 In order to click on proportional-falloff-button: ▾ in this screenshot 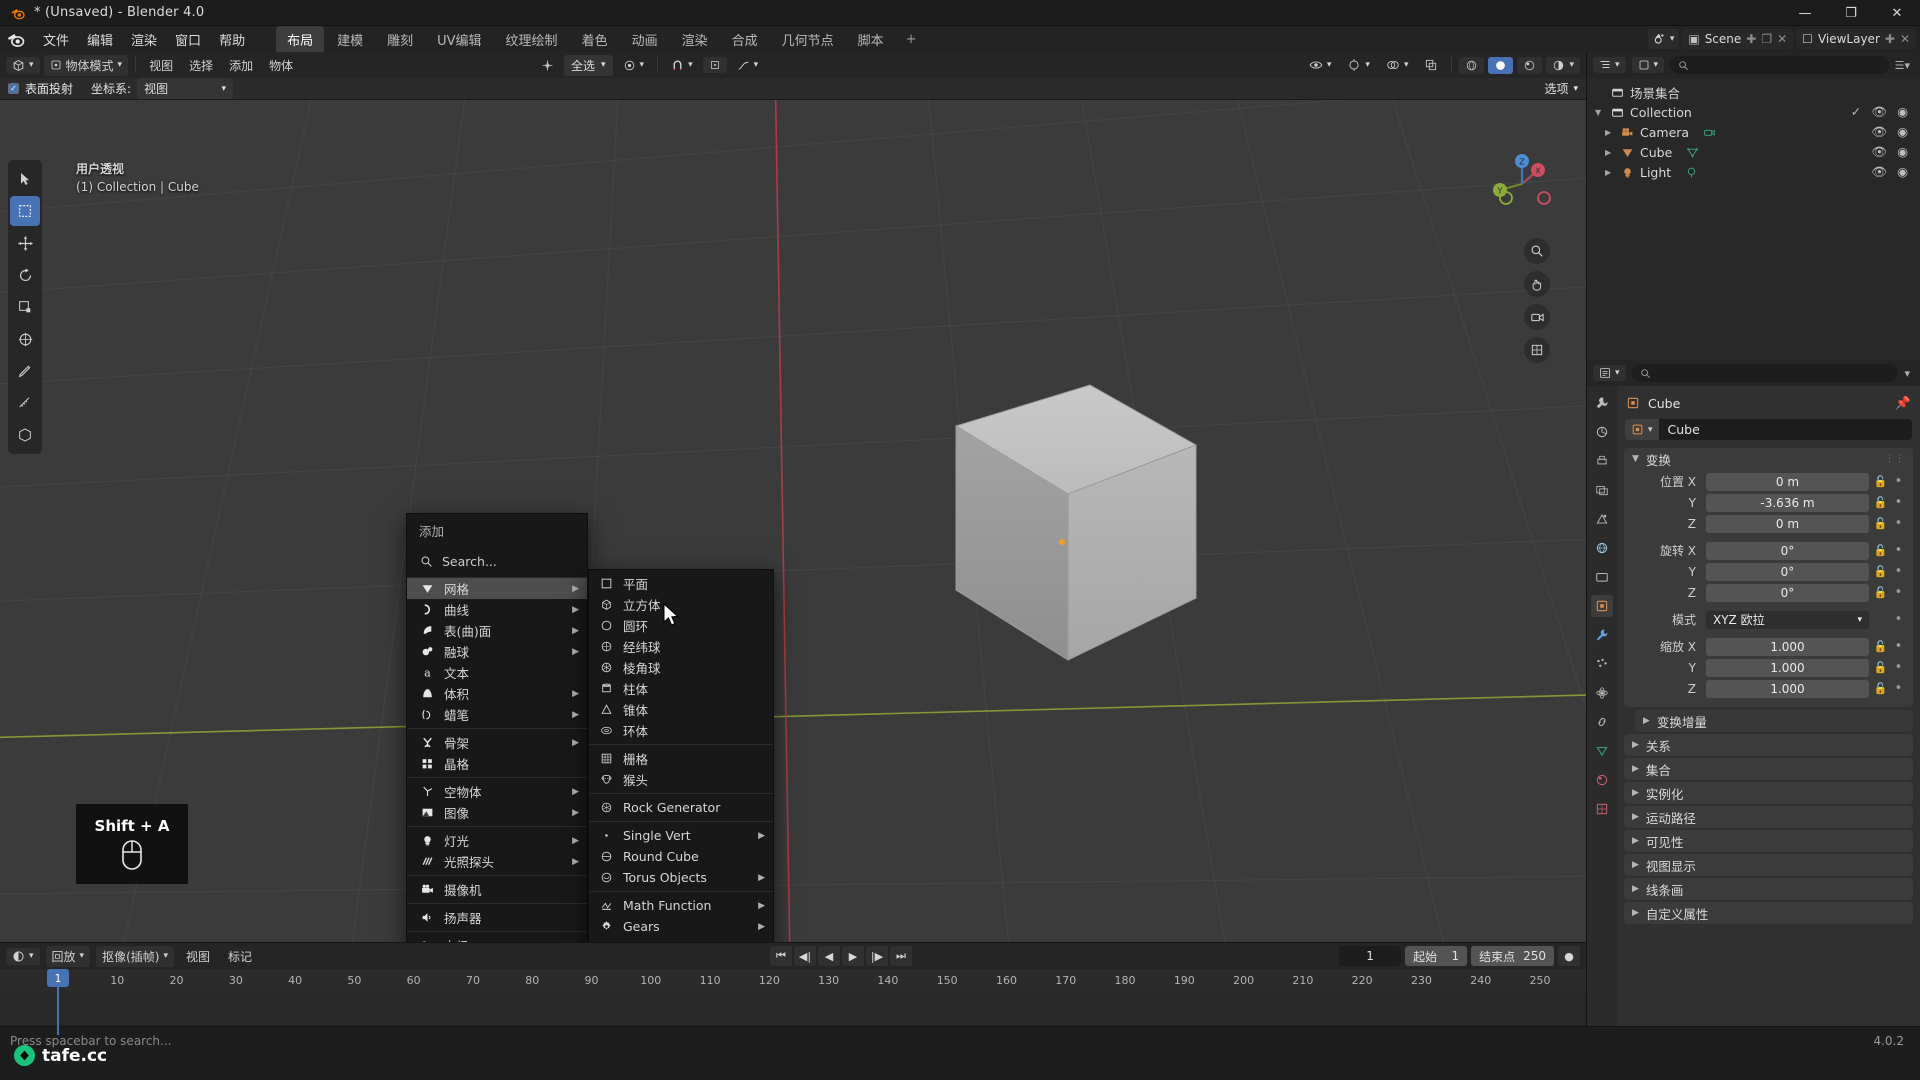, I will do `click(748, 65)`.